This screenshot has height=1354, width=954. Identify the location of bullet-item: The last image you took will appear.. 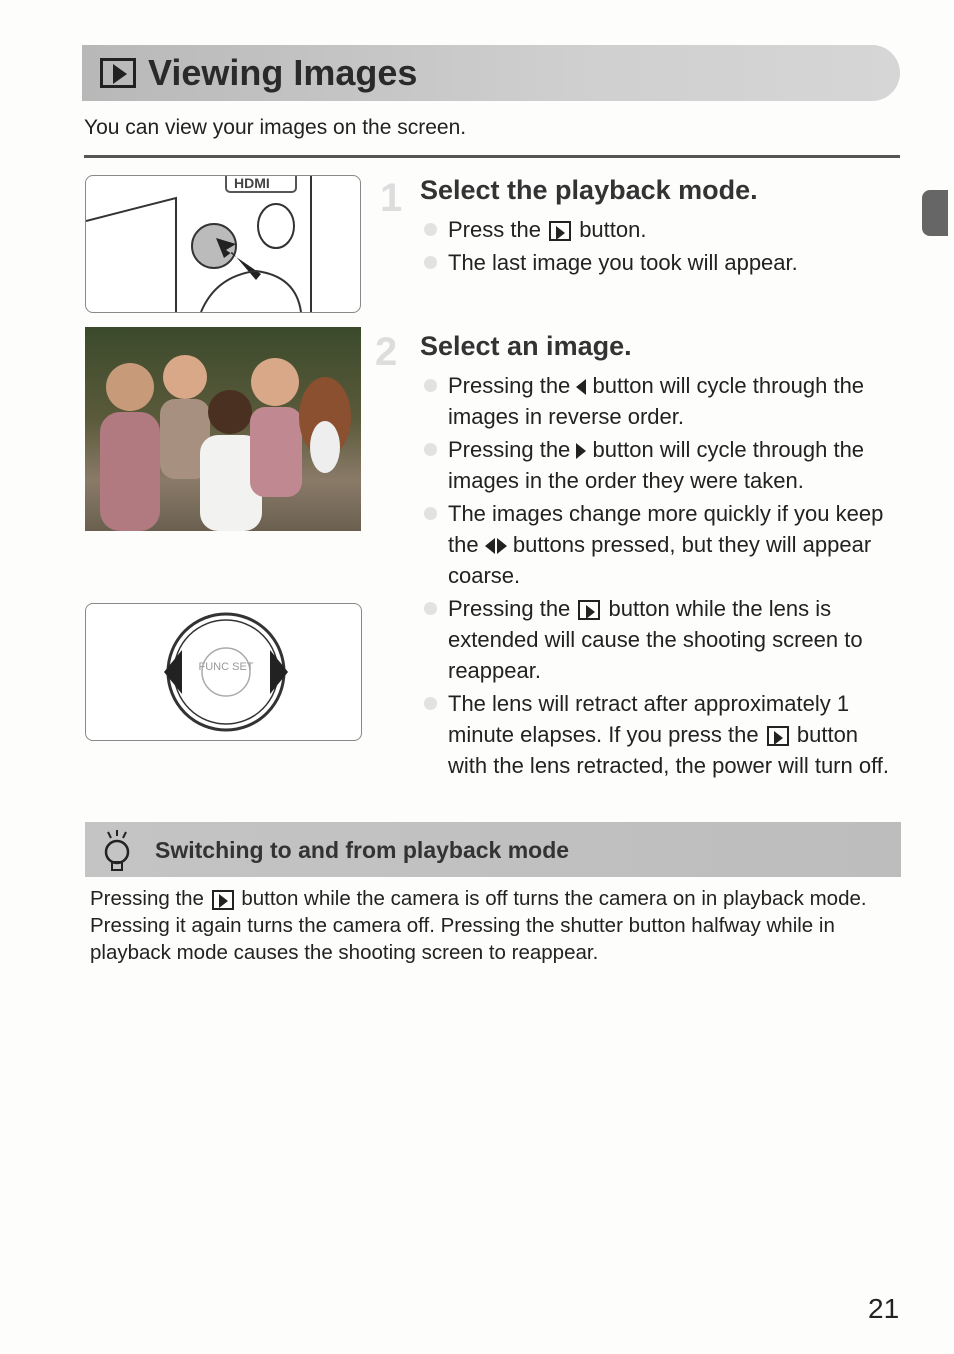
(662, 262).